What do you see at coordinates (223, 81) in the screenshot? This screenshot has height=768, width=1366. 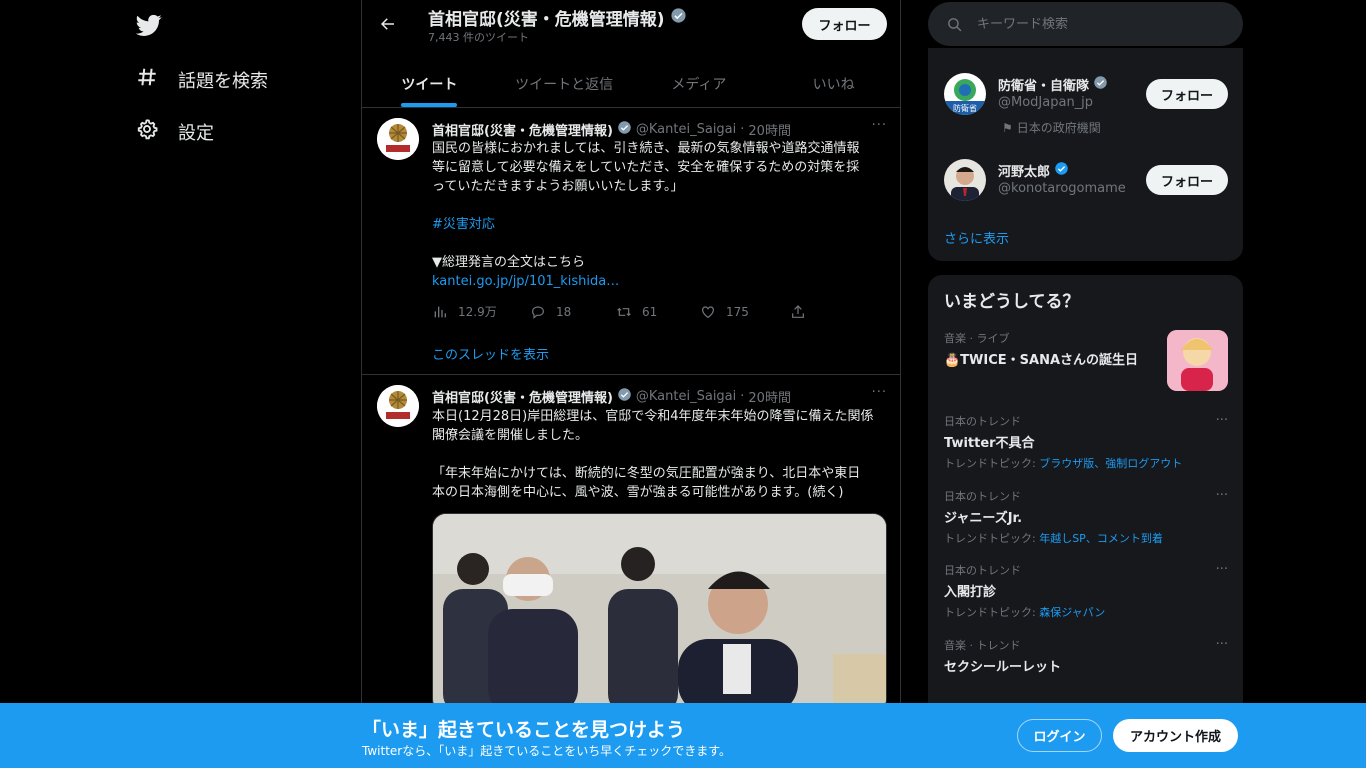 I see `nav-item-label: 話題を検索` at bounding box center [223, 81].